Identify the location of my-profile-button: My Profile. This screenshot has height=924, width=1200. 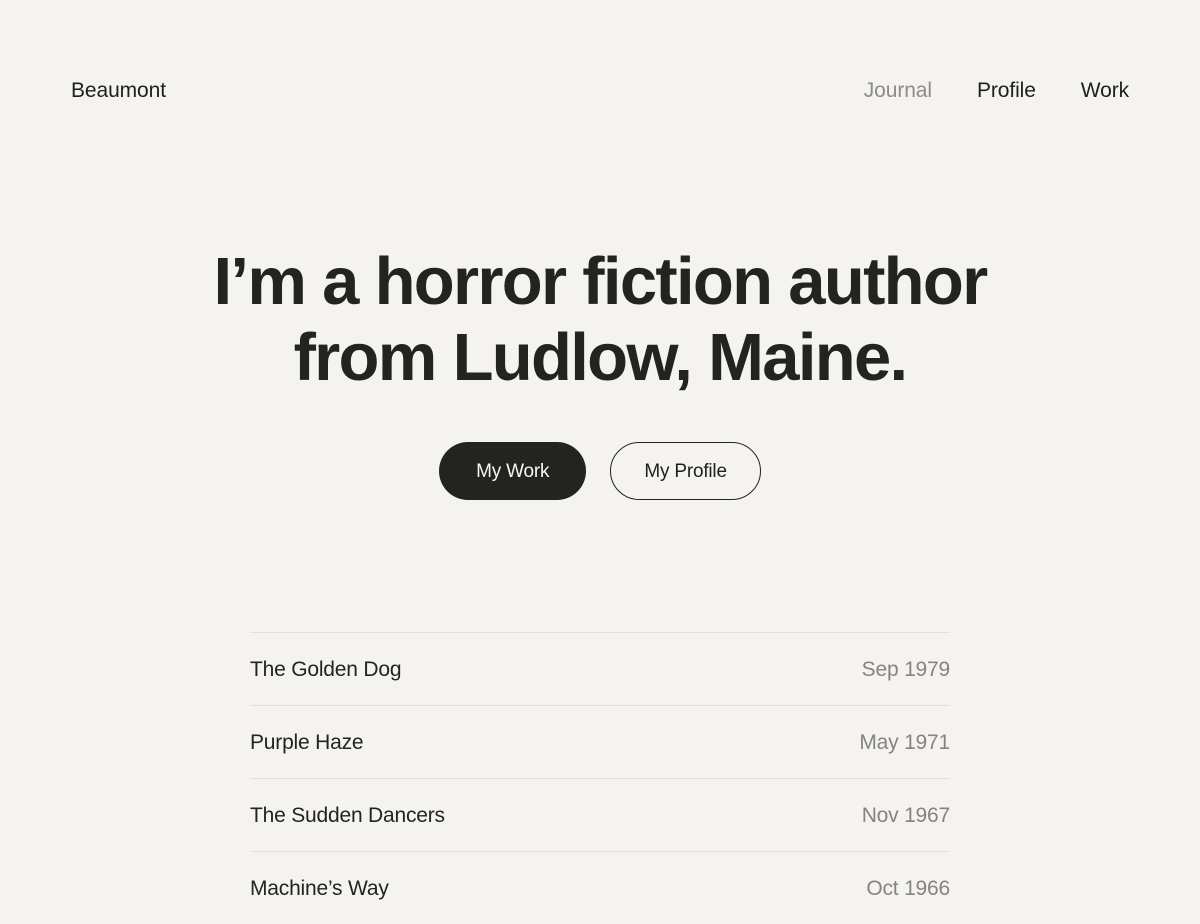
(685, 471).